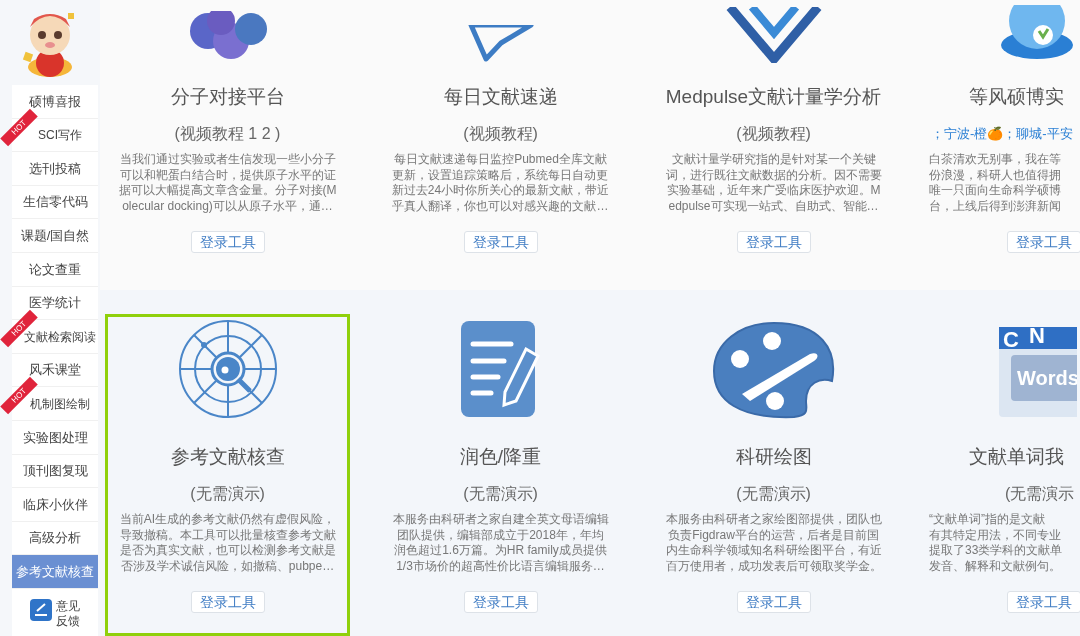 Image resolution: width=1080 pixels, height=636 pixels. What do you see at coordinates (1039, 494) in the screenshot?
I see `card-subtitle: (无需演示` at bounding box center [1039, 494].